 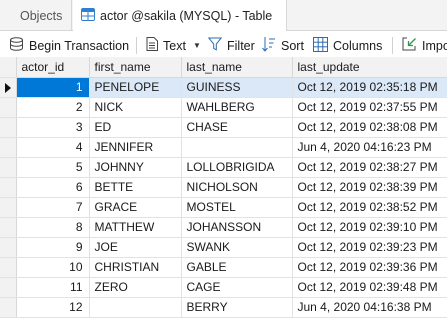 I want to click on last-update-cell: Oct 12, 2019 02:39:36 PM, so click(x=369, y=267).